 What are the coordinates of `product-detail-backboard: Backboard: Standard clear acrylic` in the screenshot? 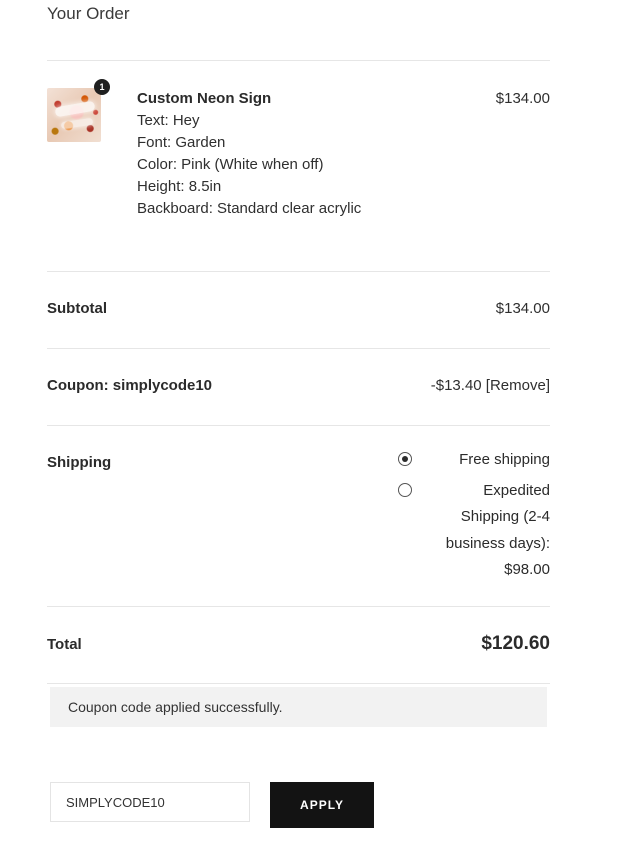 It's located at (249, 208).